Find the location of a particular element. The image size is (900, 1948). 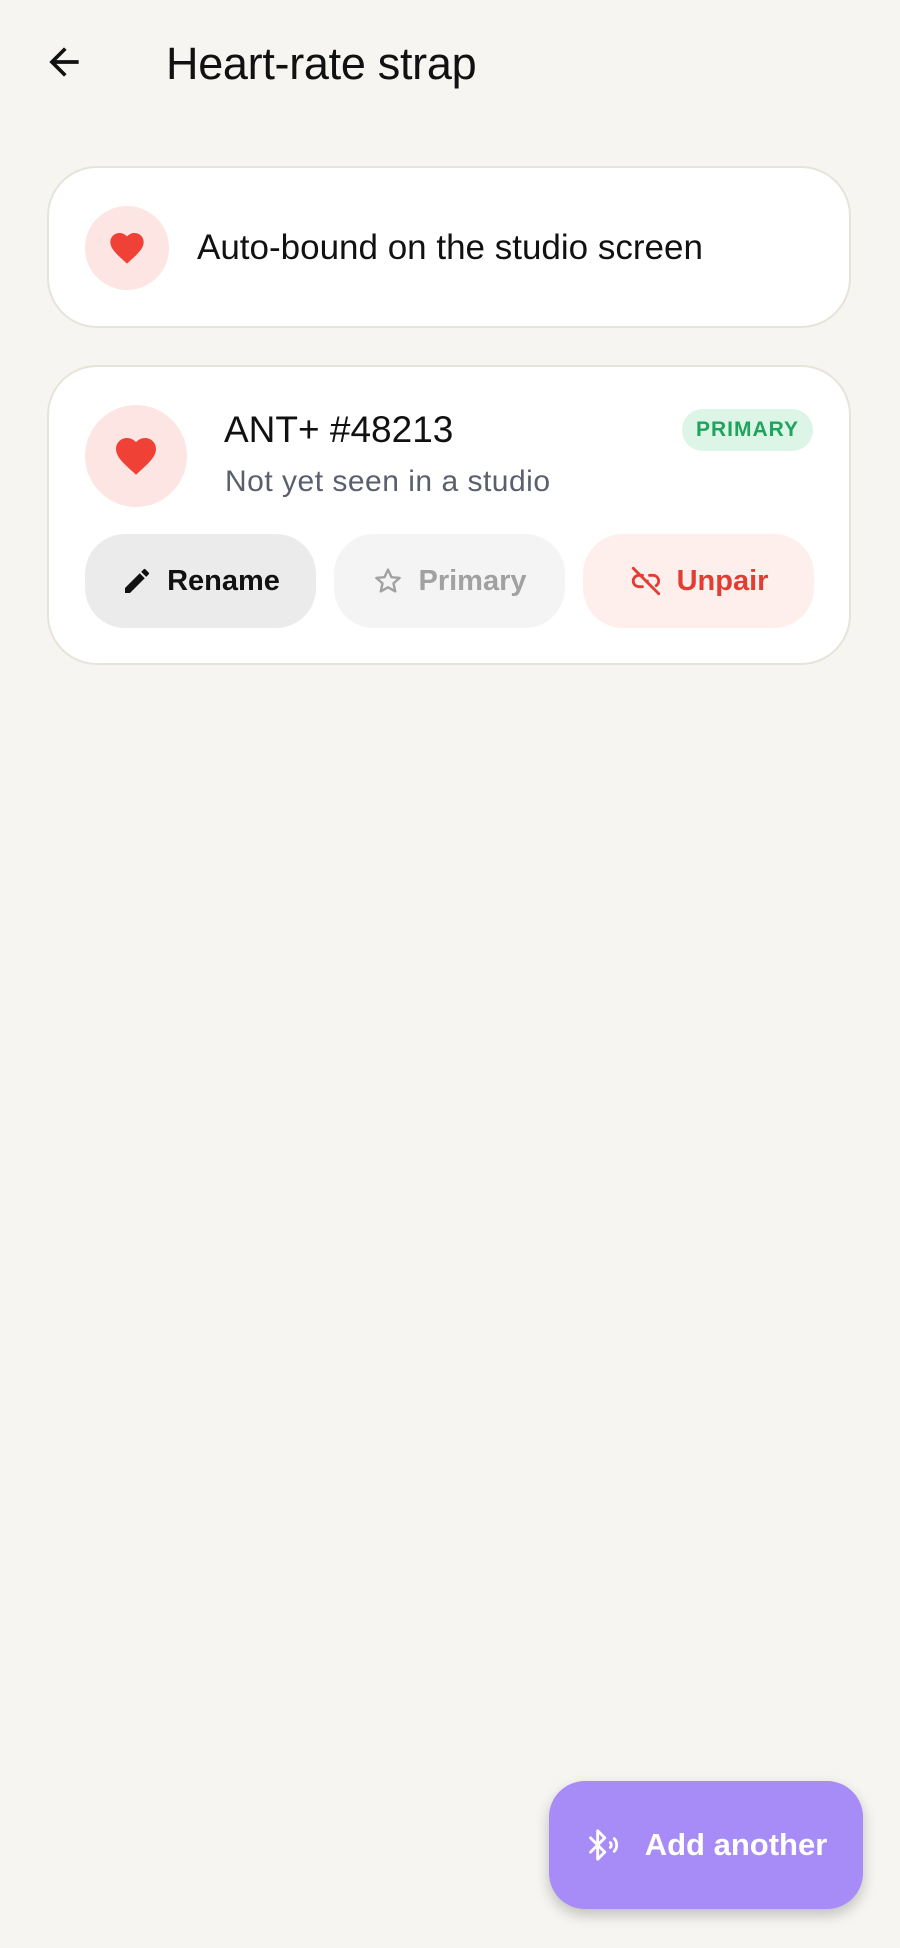

app-bar: Heart-rate strap is located at coordinates (450, 67).